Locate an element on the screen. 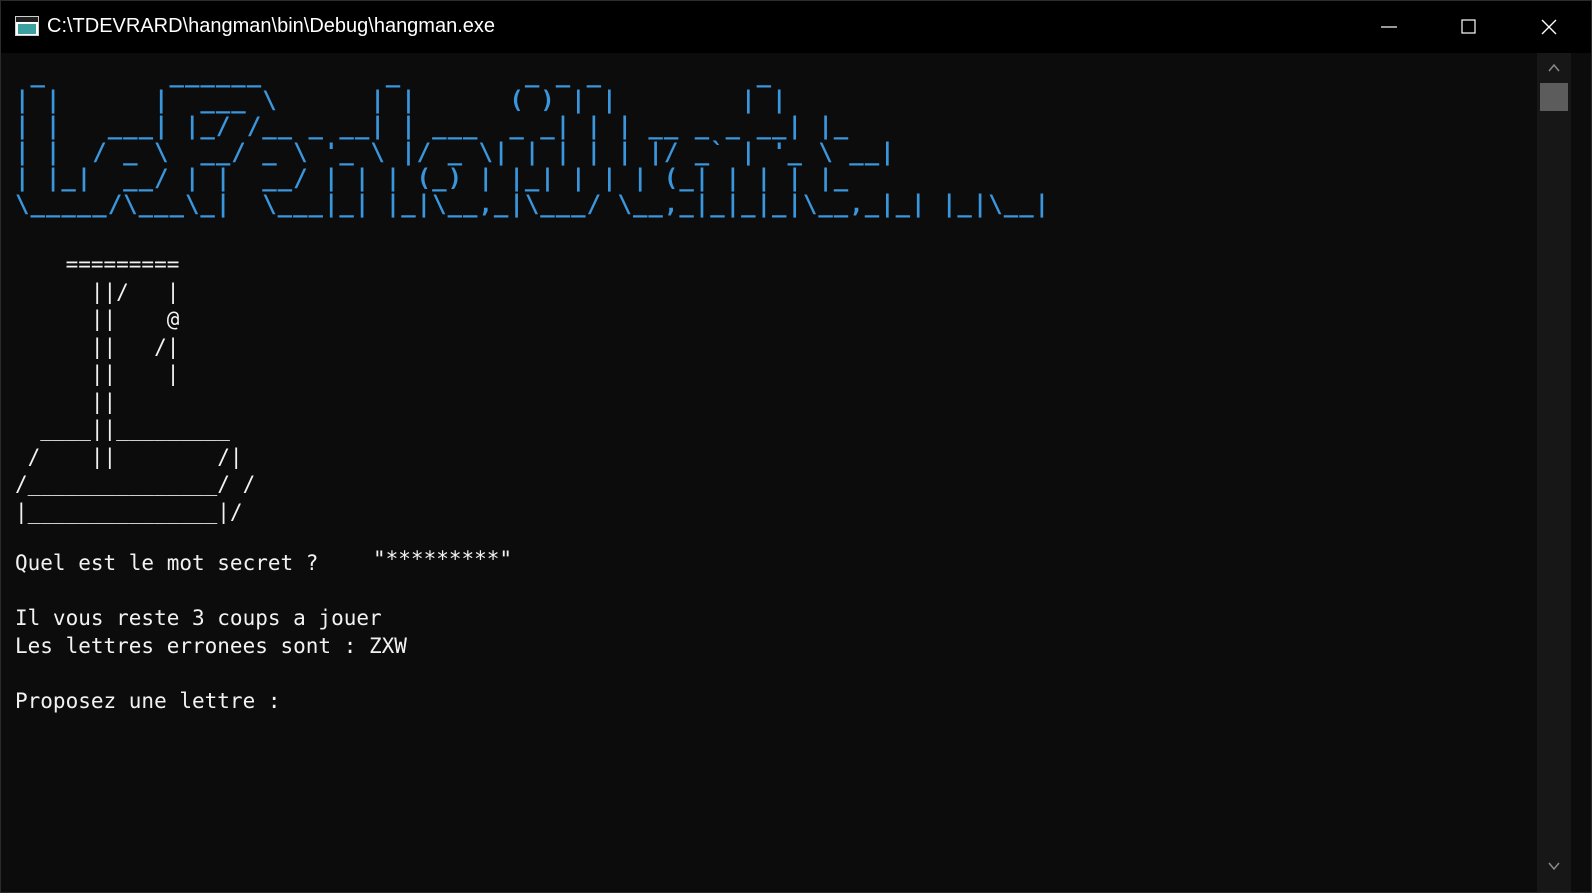  scrollbar-thumb is located at coordinates (1554, 97).